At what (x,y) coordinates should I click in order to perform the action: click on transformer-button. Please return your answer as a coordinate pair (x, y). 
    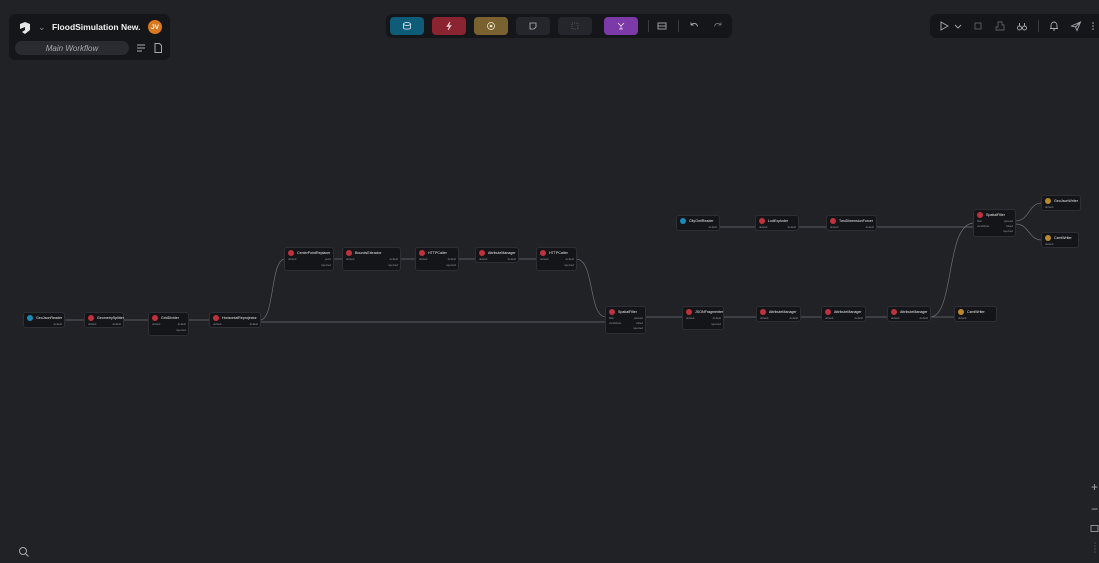
    Looking at the image, I should click on (449, 26).